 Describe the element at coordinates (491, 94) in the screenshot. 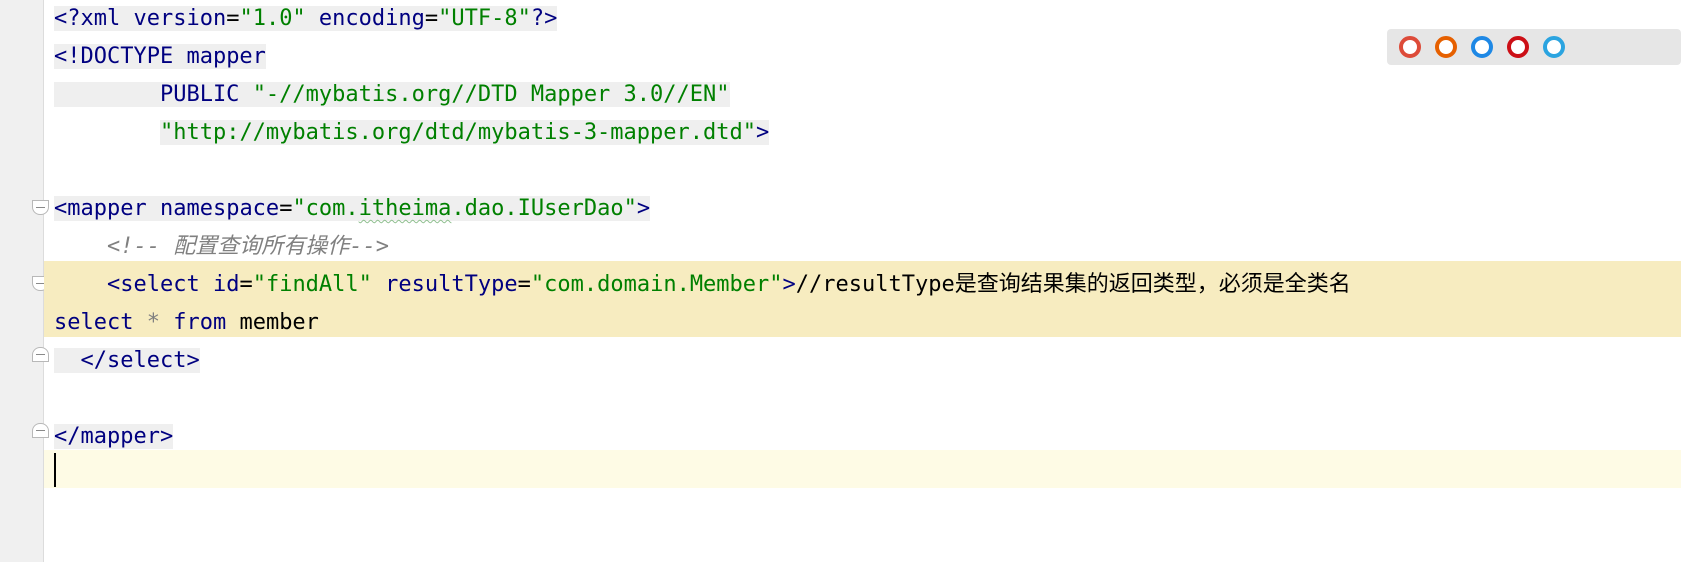

I see `code-token: "-//mybatis.org//DTD Mapper 3.0//EN"` at that location.